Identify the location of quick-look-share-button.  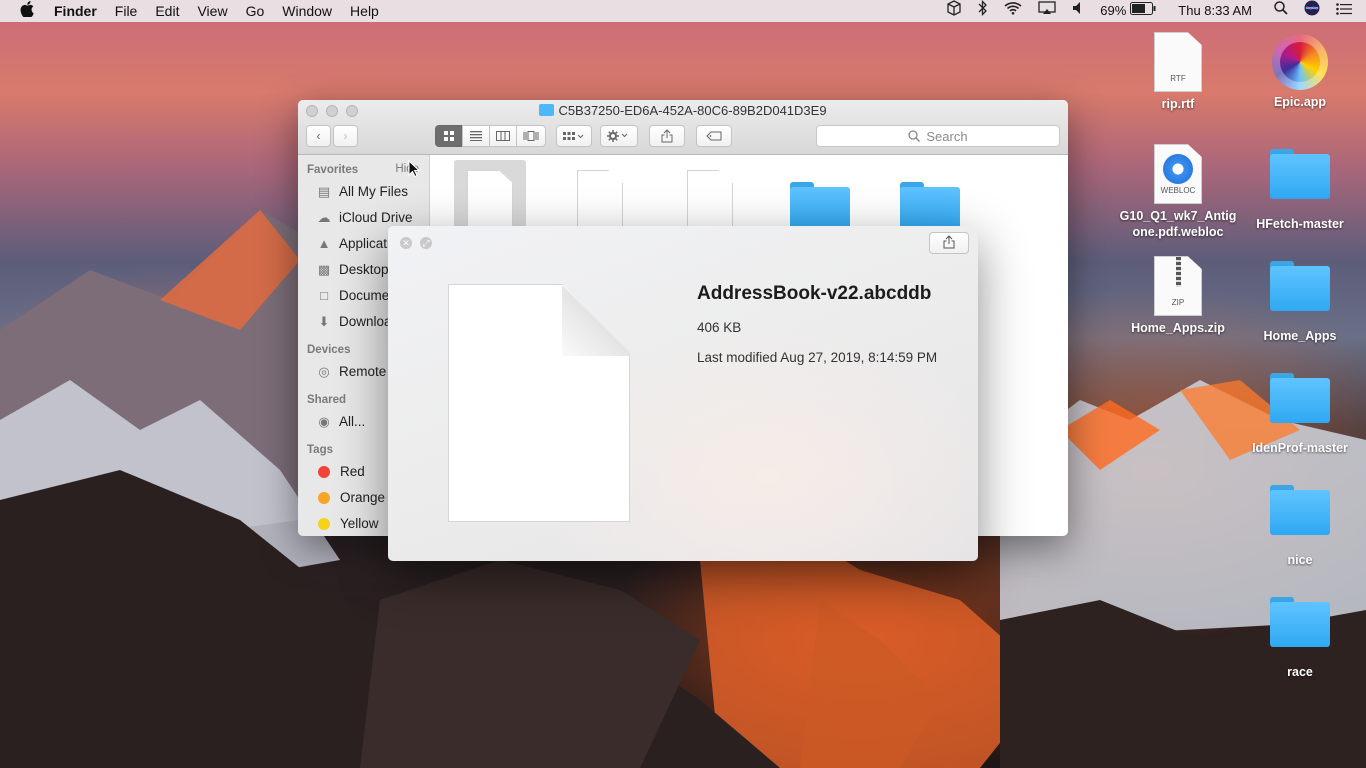
(949, 243).